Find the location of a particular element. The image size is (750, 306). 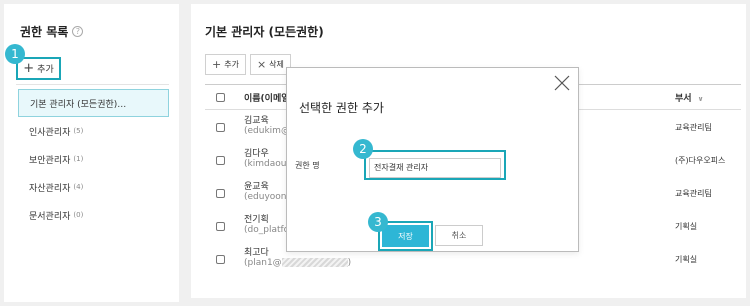

add-member-label: 추가 is located at coordinates (231, 64).